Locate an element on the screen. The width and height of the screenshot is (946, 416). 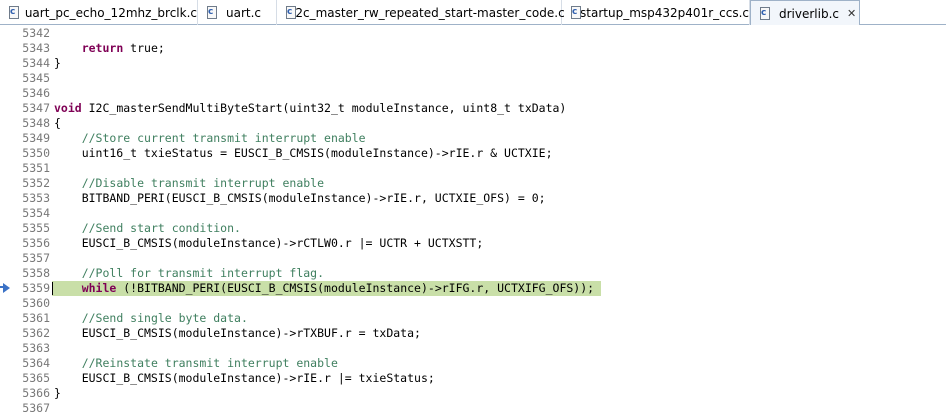
code-line: 5357 is located at coordinates (473, 258).